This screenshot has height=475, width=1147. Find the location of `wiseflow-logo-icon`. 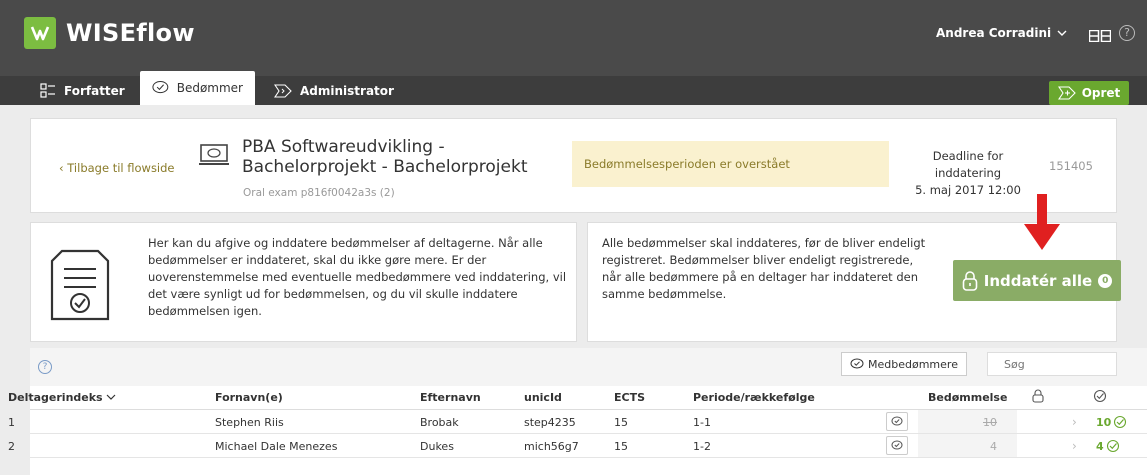

wiseflow-logo-icon is located at coordinates (40, 33).